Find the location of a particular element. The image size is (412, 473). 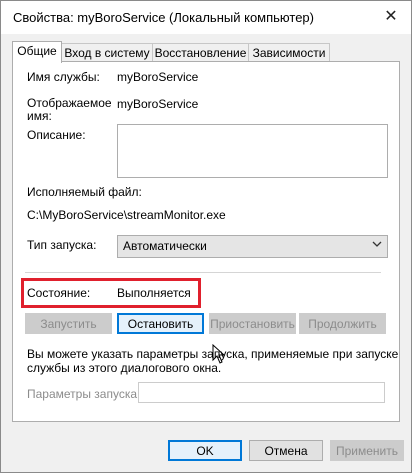

resume-button: Продолжить is located at coordinates (342, 323).